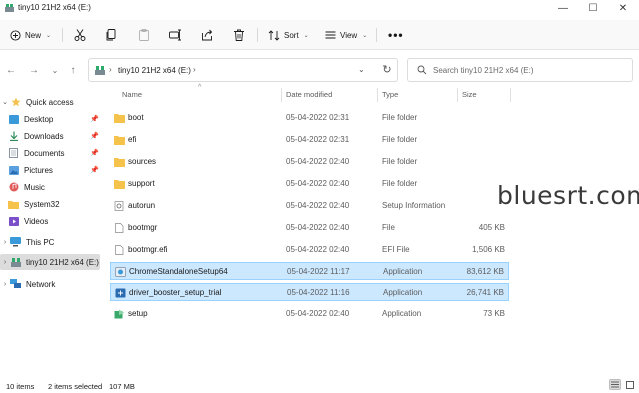 This screenshot has height=393, width=639. Describe the element at coordinates (309, 94) in the screenshot. I see `column-header-date: Date modified` at that location.